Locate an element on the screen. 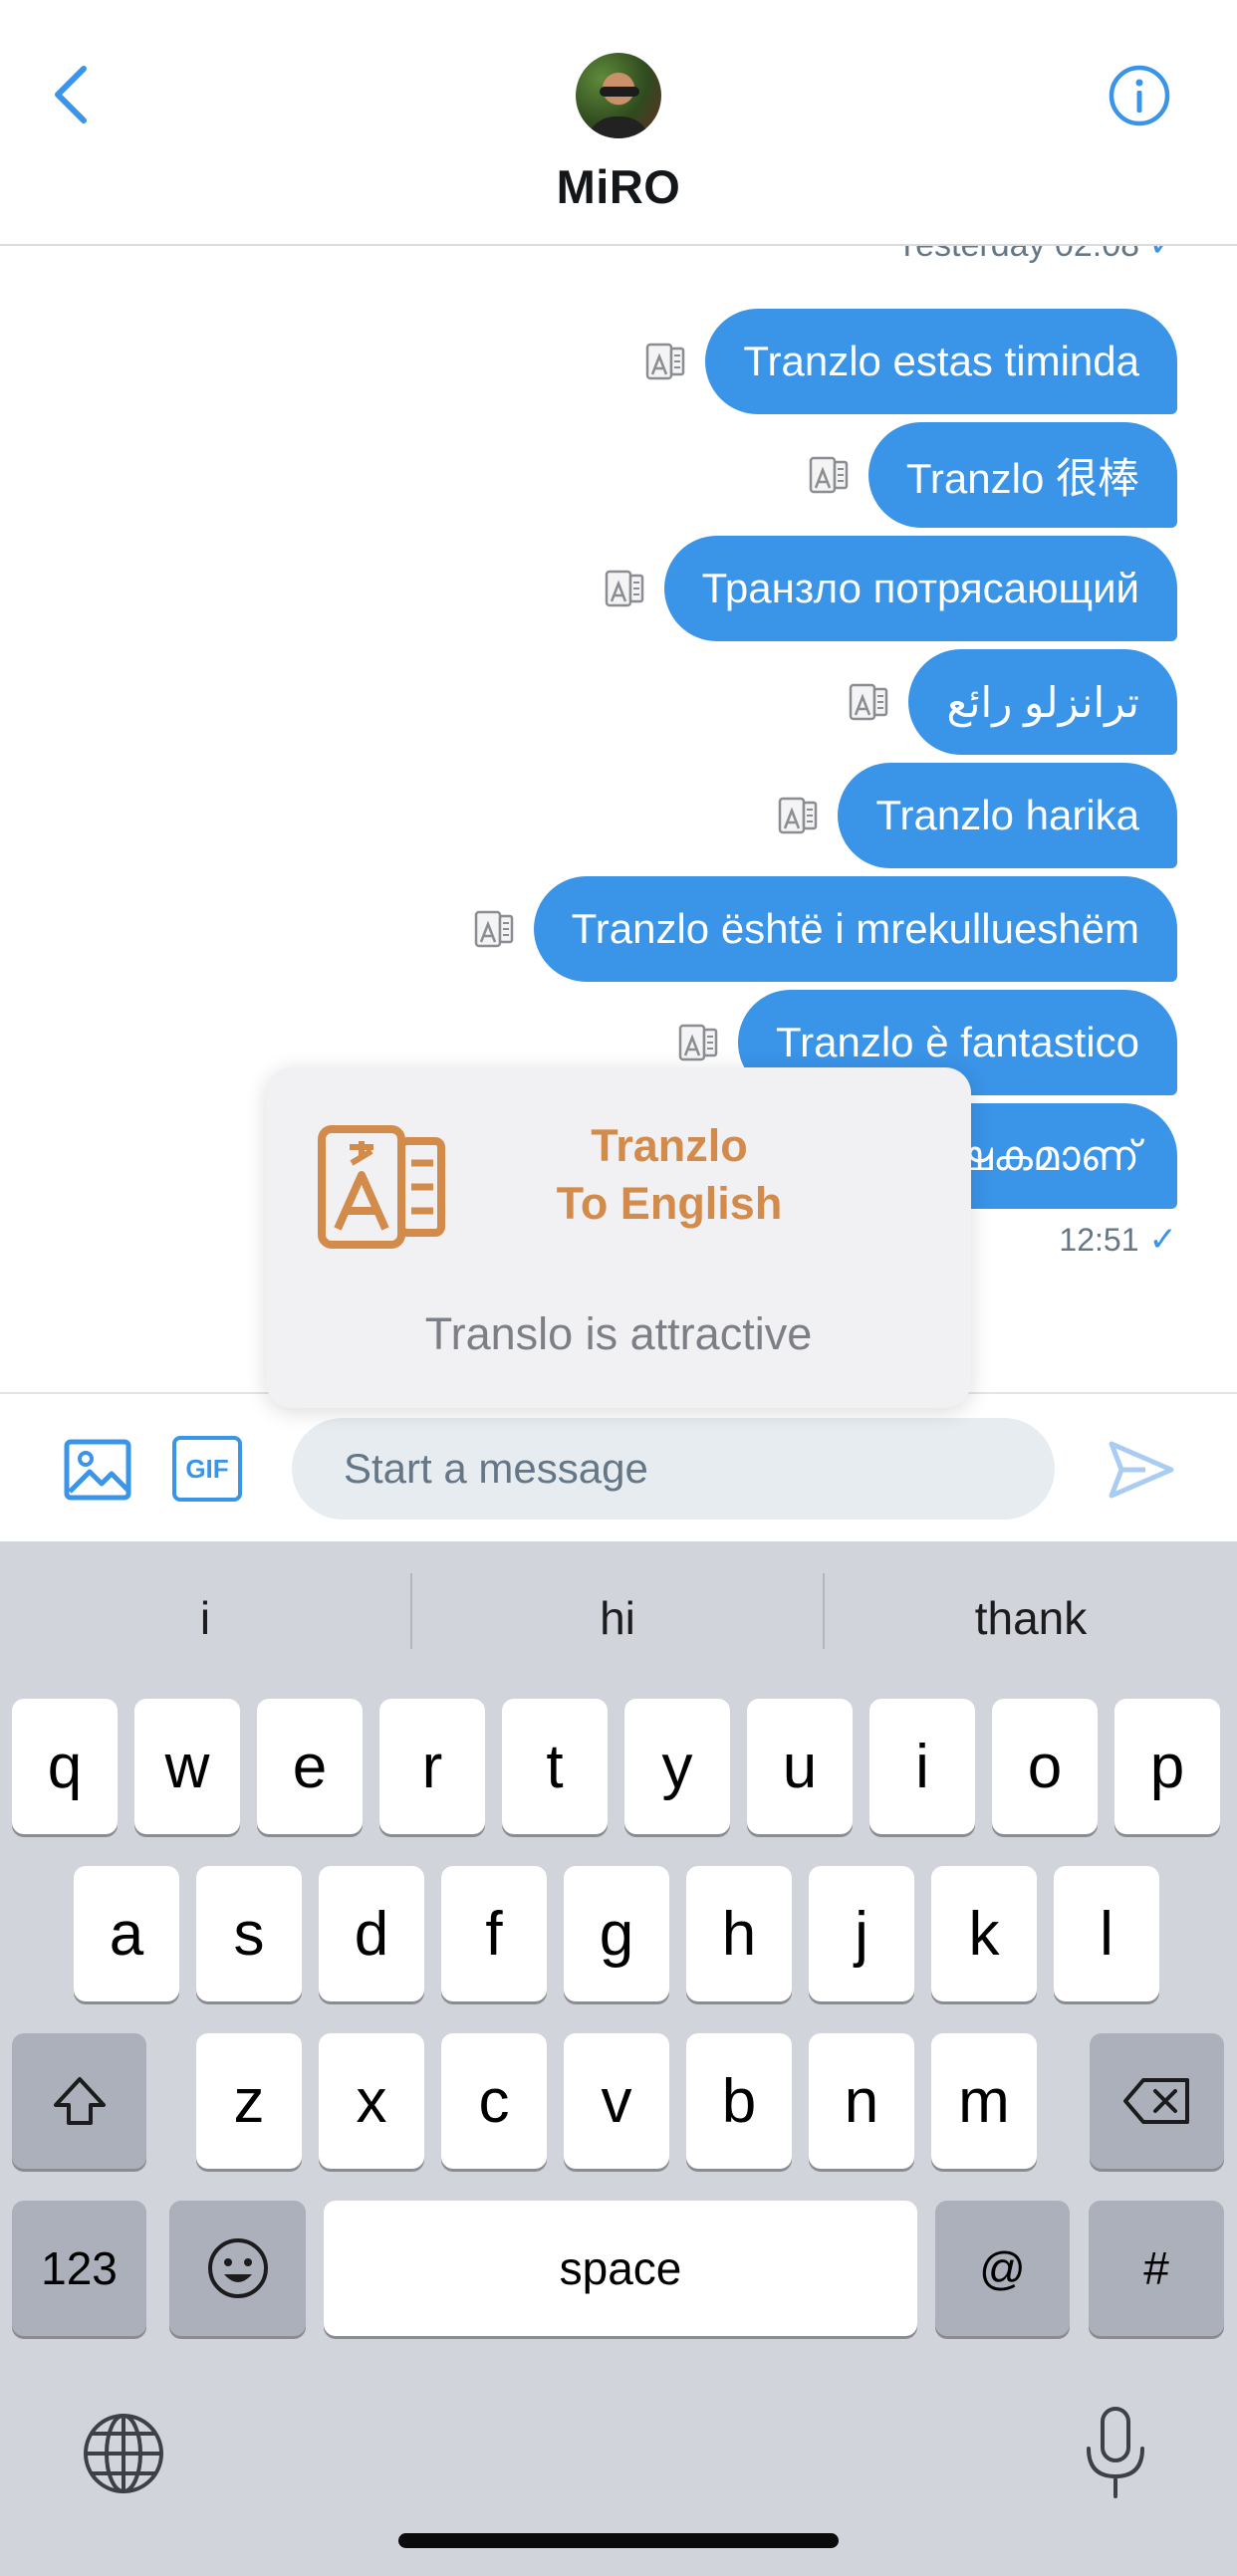 This screenshot has width=1237, height=2576. message-bubble: Транзло потрясающий is located at coordinates (920, 588).